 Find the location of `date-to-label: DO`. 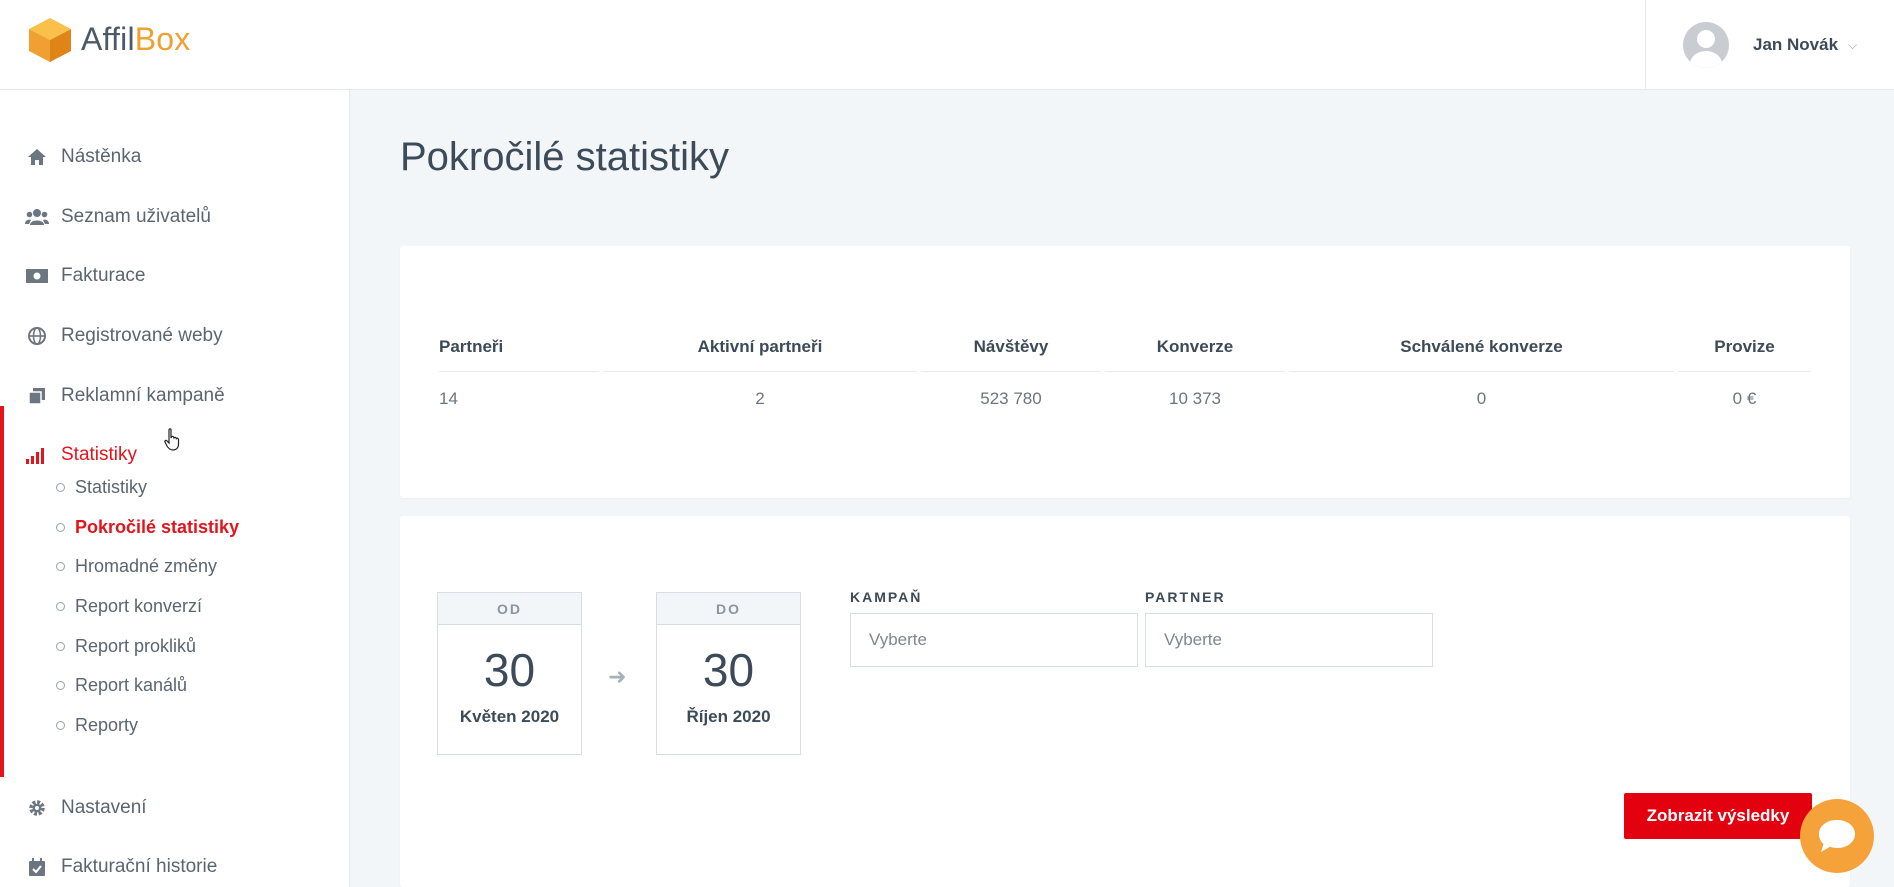

date-to-label: DO is located at coordinates (728, 609).